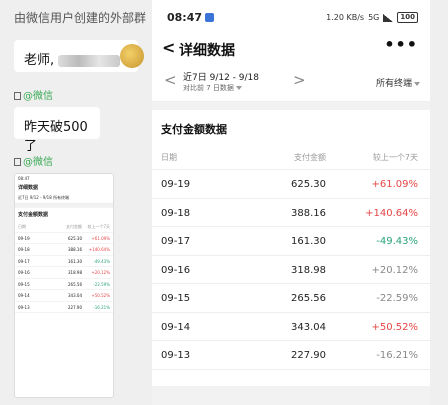 The height and width of the screenshot is (405, 448). Describe the element at coordinates (100, 295) in the screenshot. I see `thumb-cell: +50.52%` at that location.